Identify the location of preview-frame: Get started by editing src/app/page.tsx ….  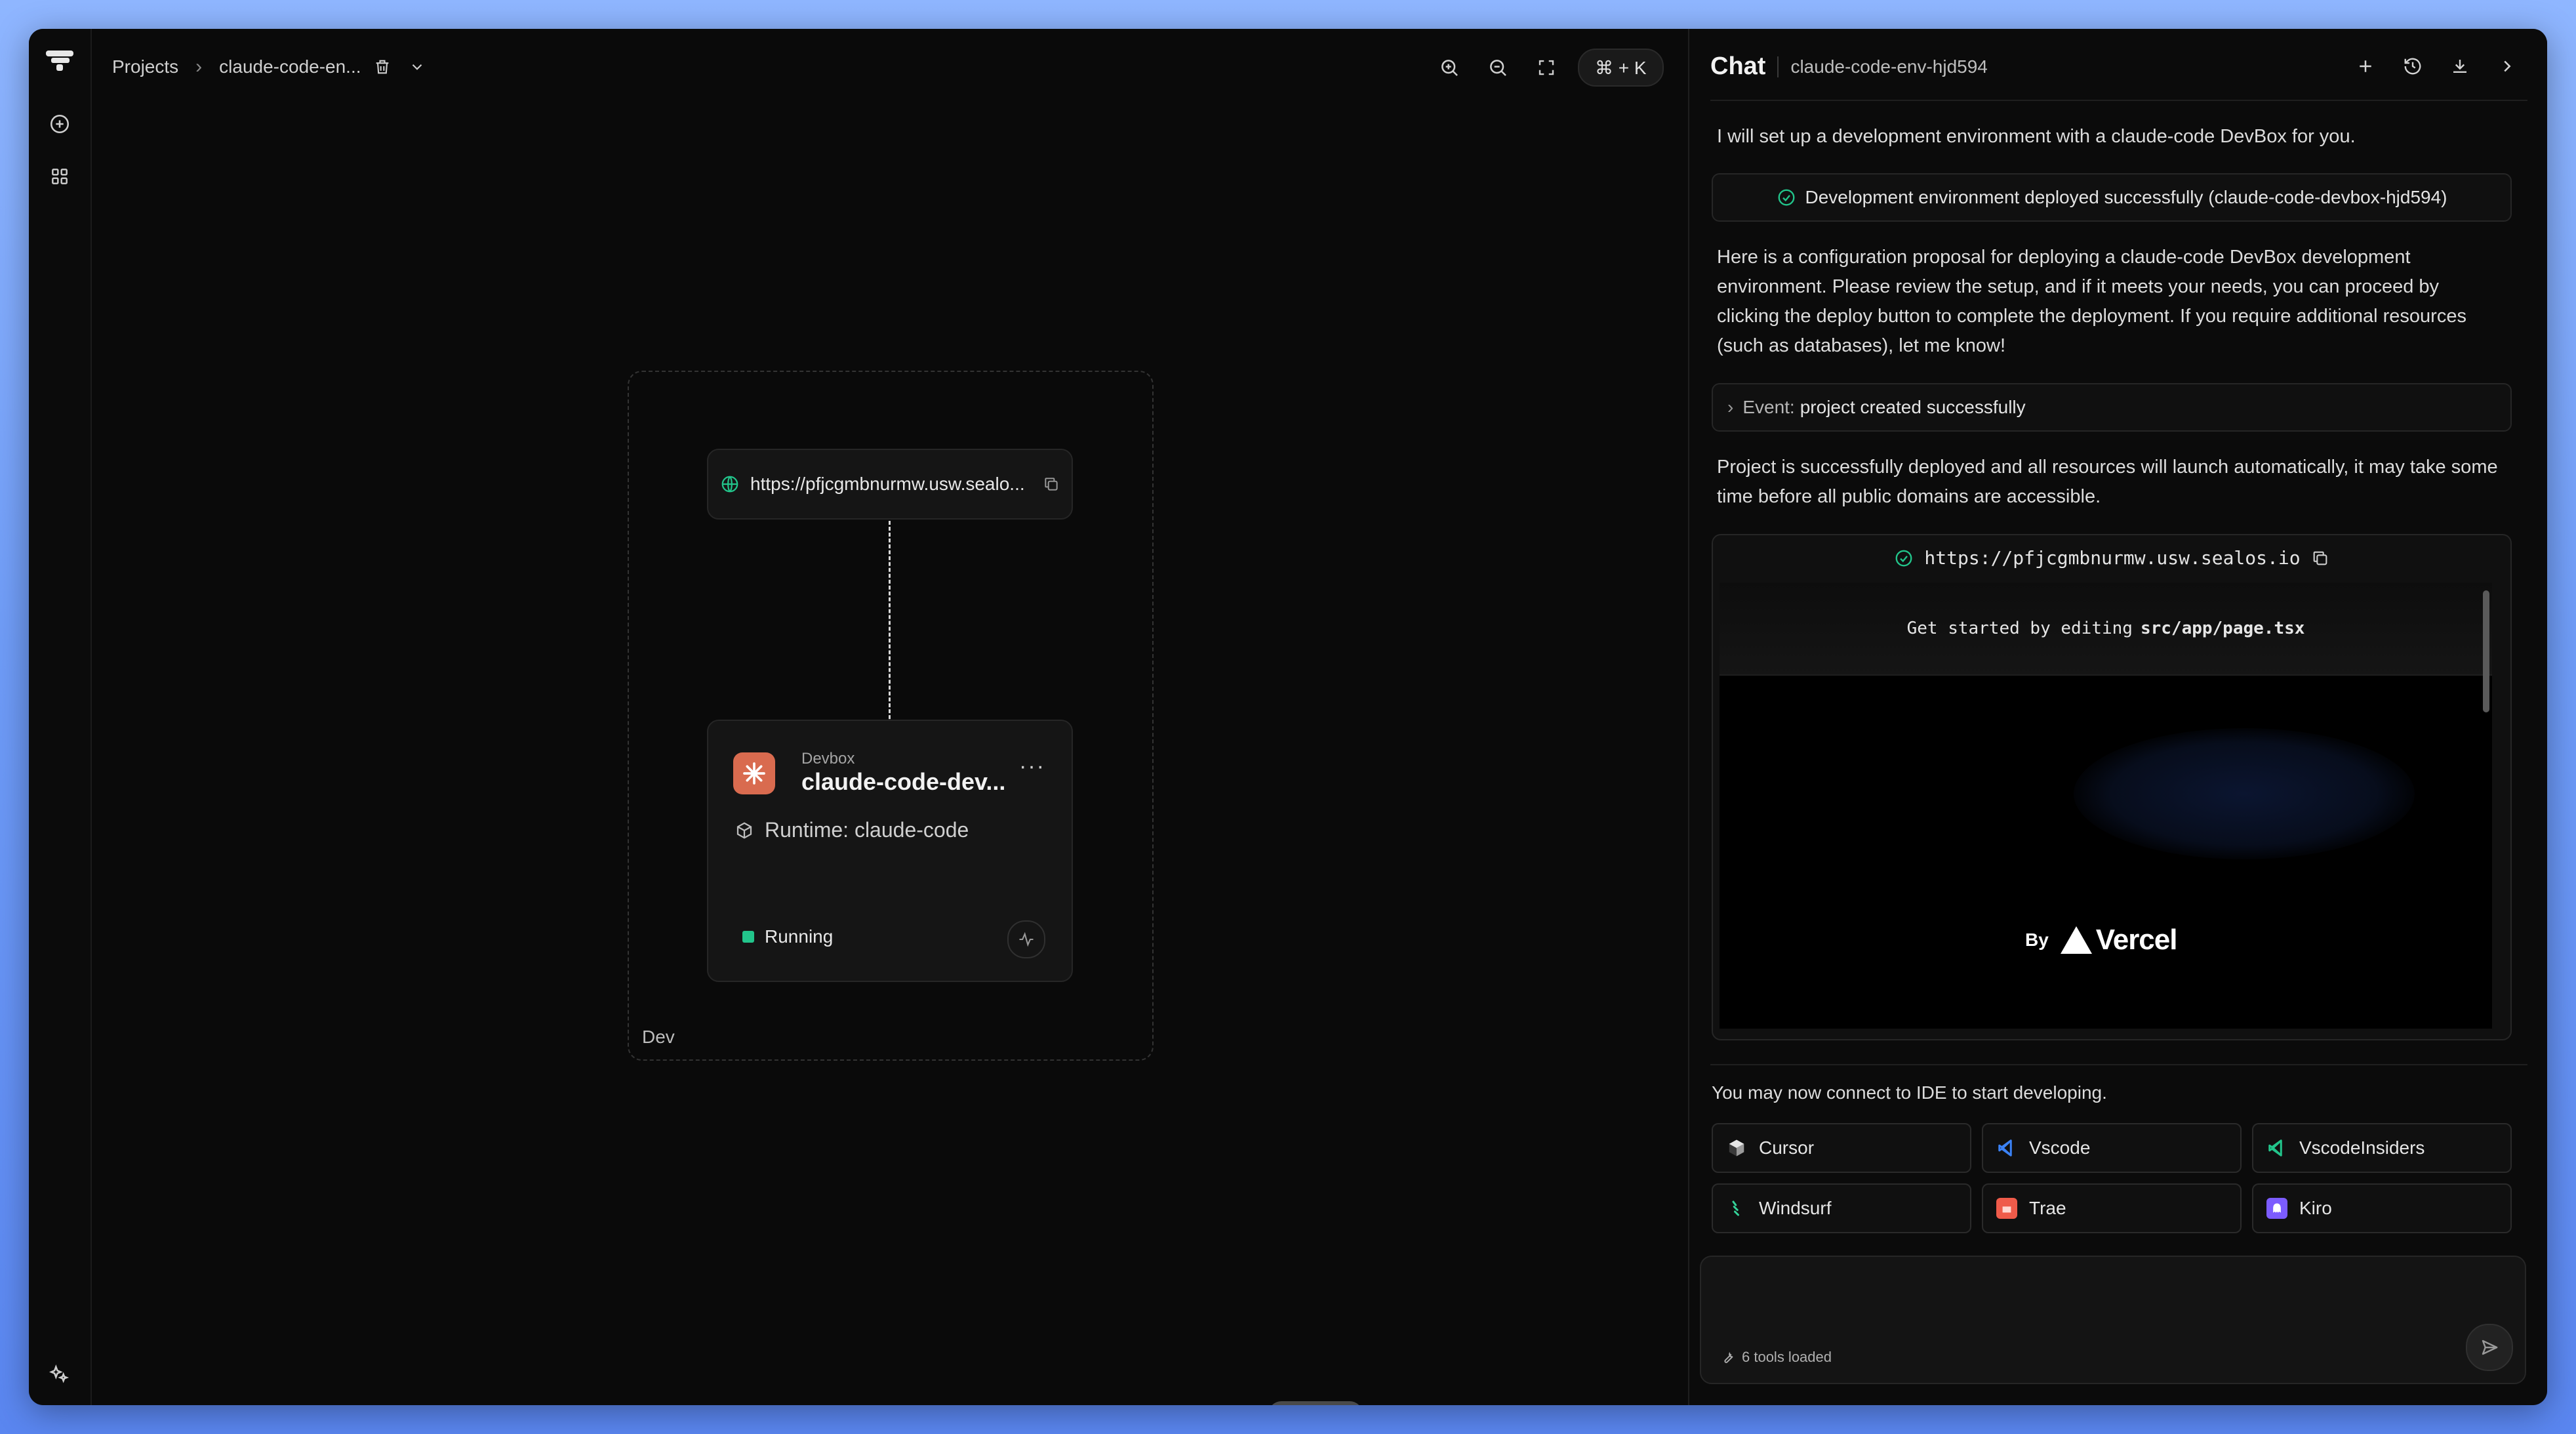
(2106, 806).